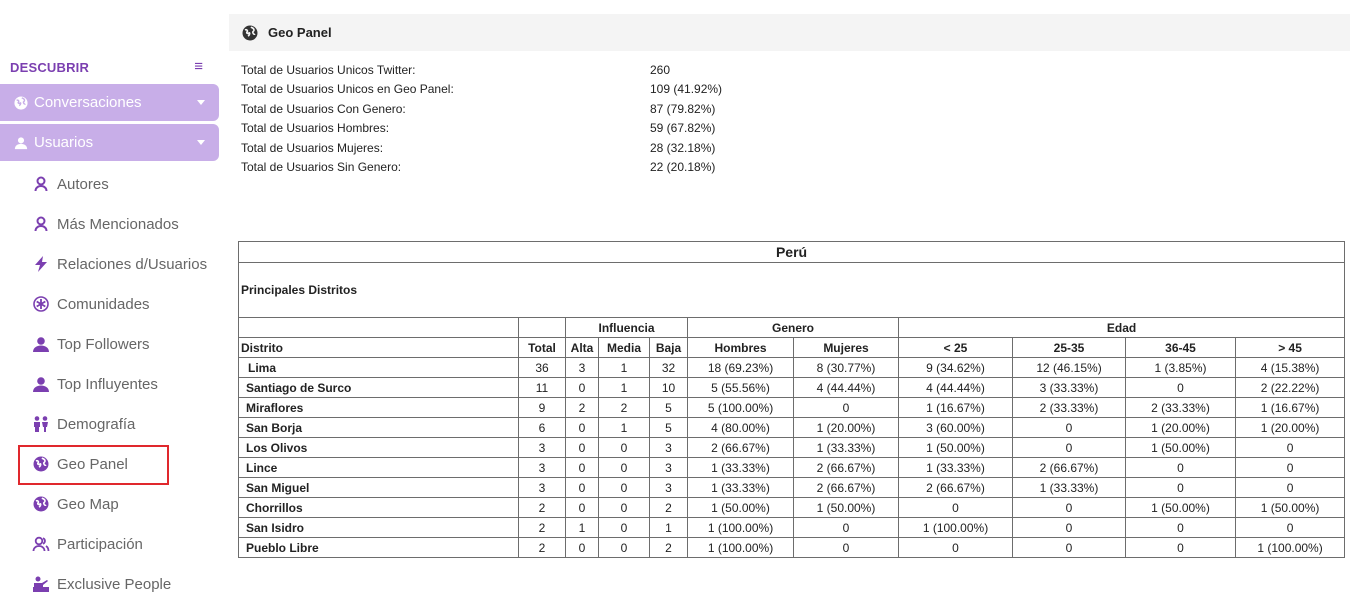  Describe the element at coordinates (1121, 327) in the screenshot. I see `group-header-edad: Edad` at that location.